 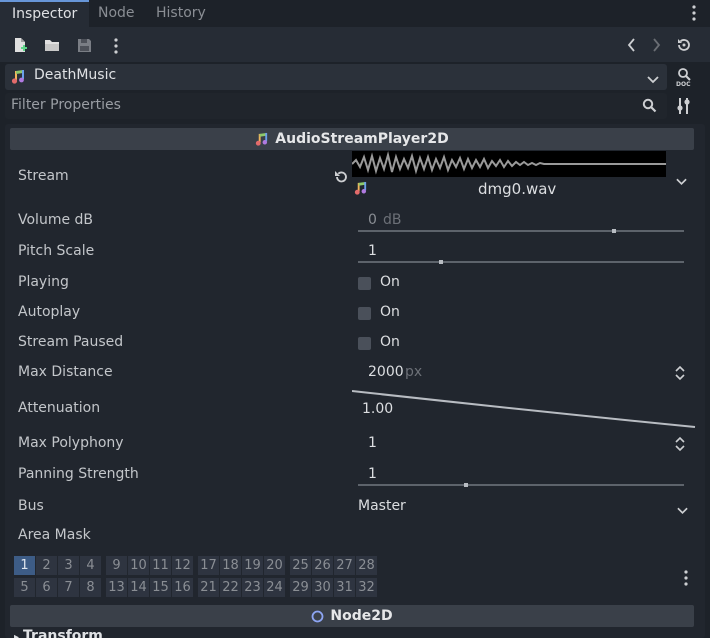 What do you see at coordinates (84, 45) in the screenshot?
I see `save-icon` at bounding box center [84, 45].